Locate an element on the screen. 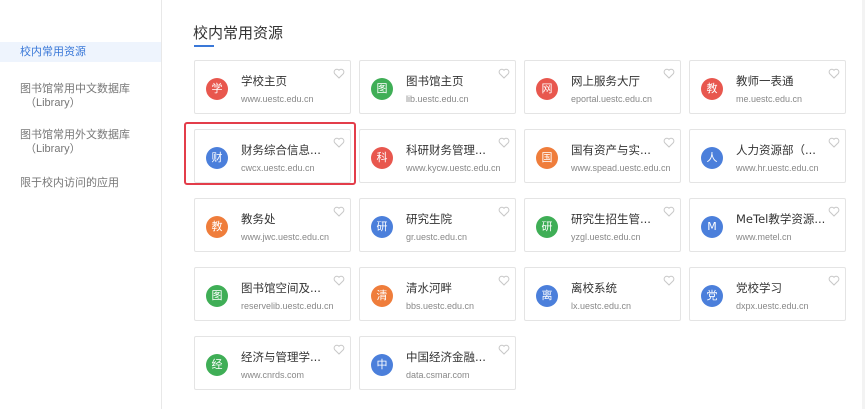 Image resolution: width=865 pixels, height=409 pixels. resource-card: 学学校主页 www.uestc.edu.cn is located at coordinates (272, 87).